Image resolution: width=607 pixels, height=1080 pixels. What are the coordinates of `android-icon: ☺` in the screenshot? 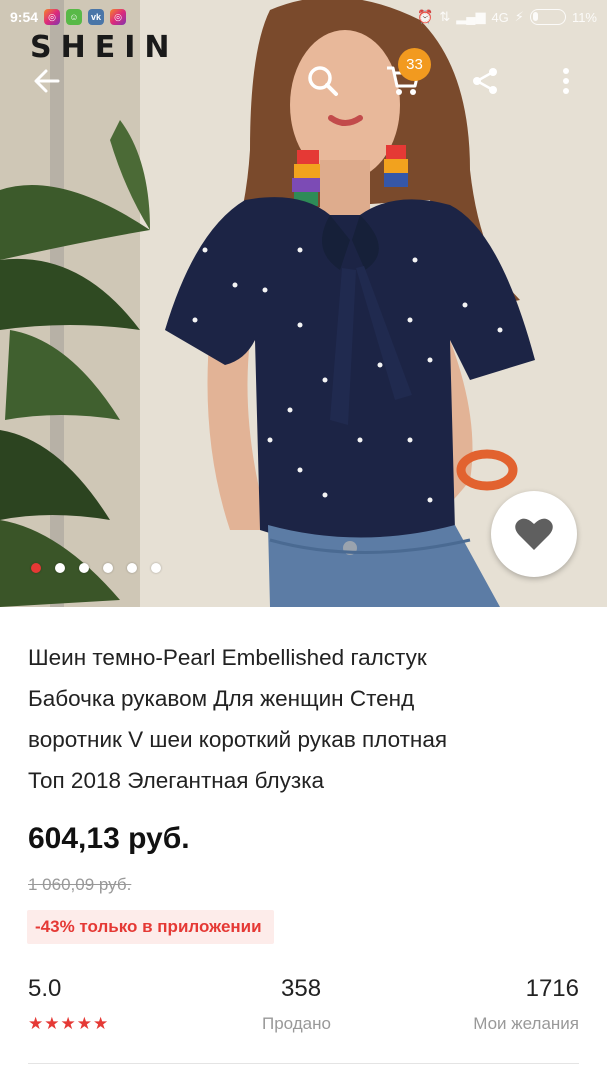 It's located at (74, 17).